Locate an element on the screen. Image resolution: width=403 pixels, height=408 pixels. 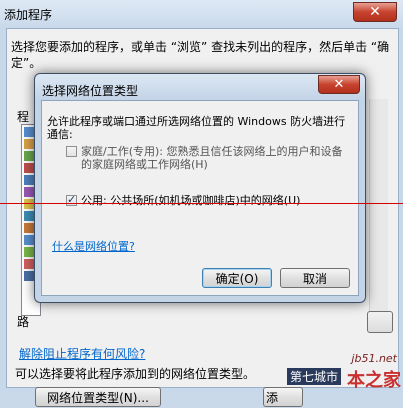
watermark-word: 本之家 is located at coordinates (374, 380).